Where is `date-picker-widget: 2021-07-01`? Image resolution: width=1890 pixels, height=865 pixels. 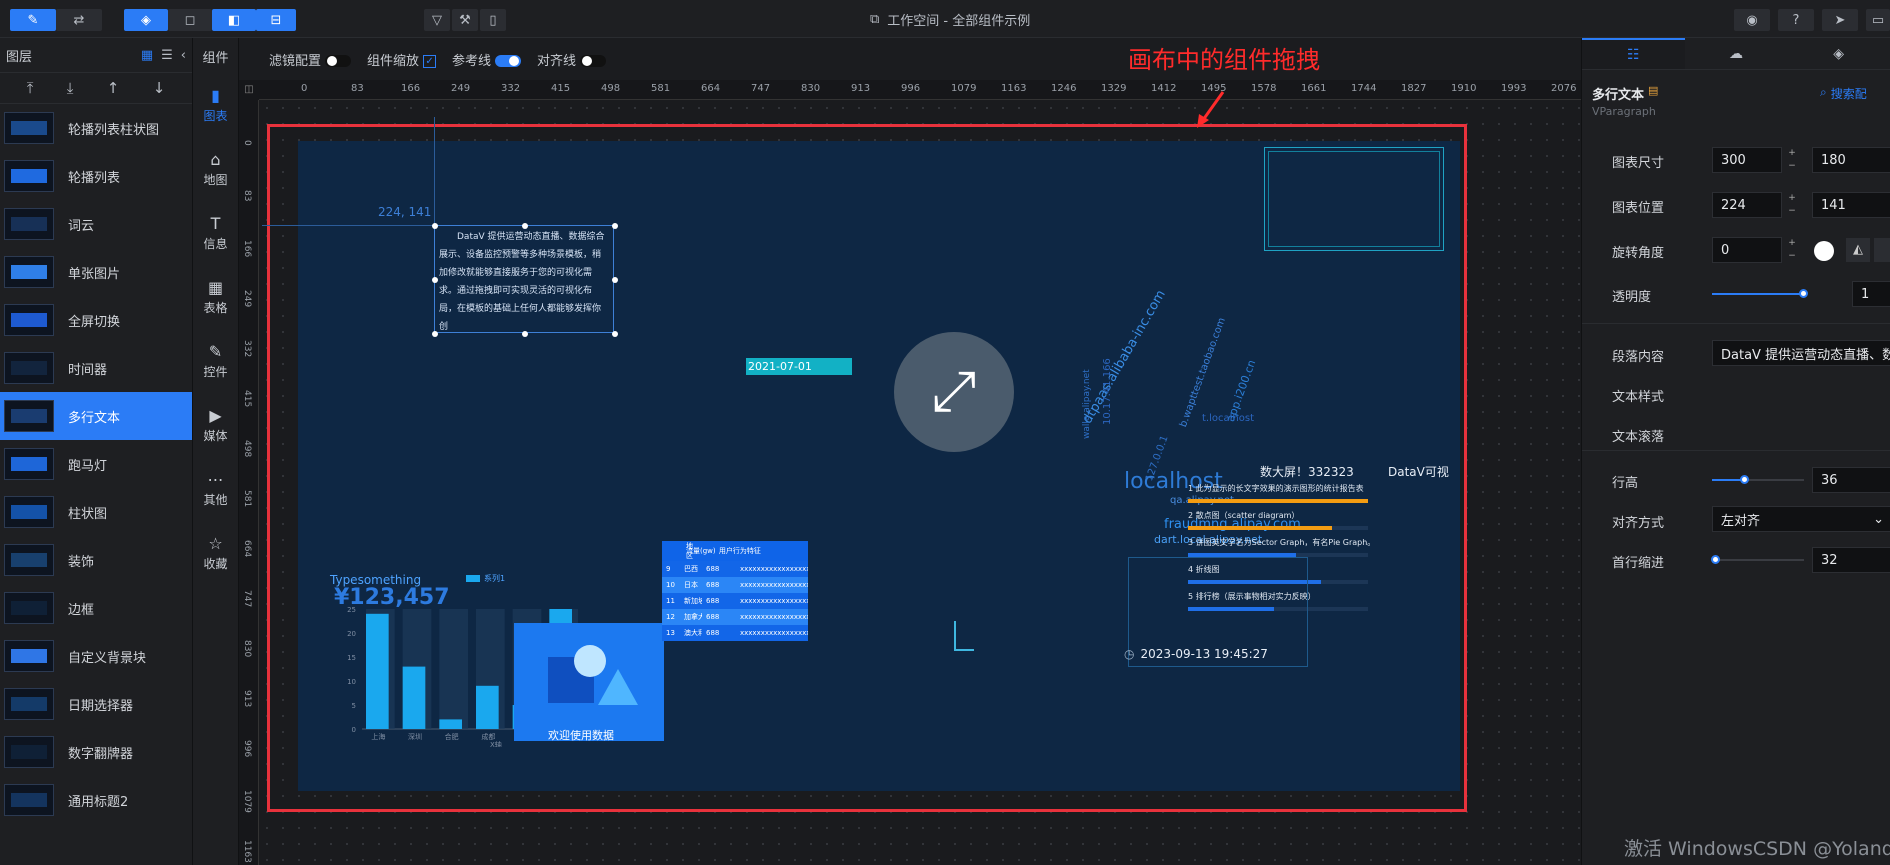 date-picker-widget: 2021-07-01 is located at coordinates (799, 366).